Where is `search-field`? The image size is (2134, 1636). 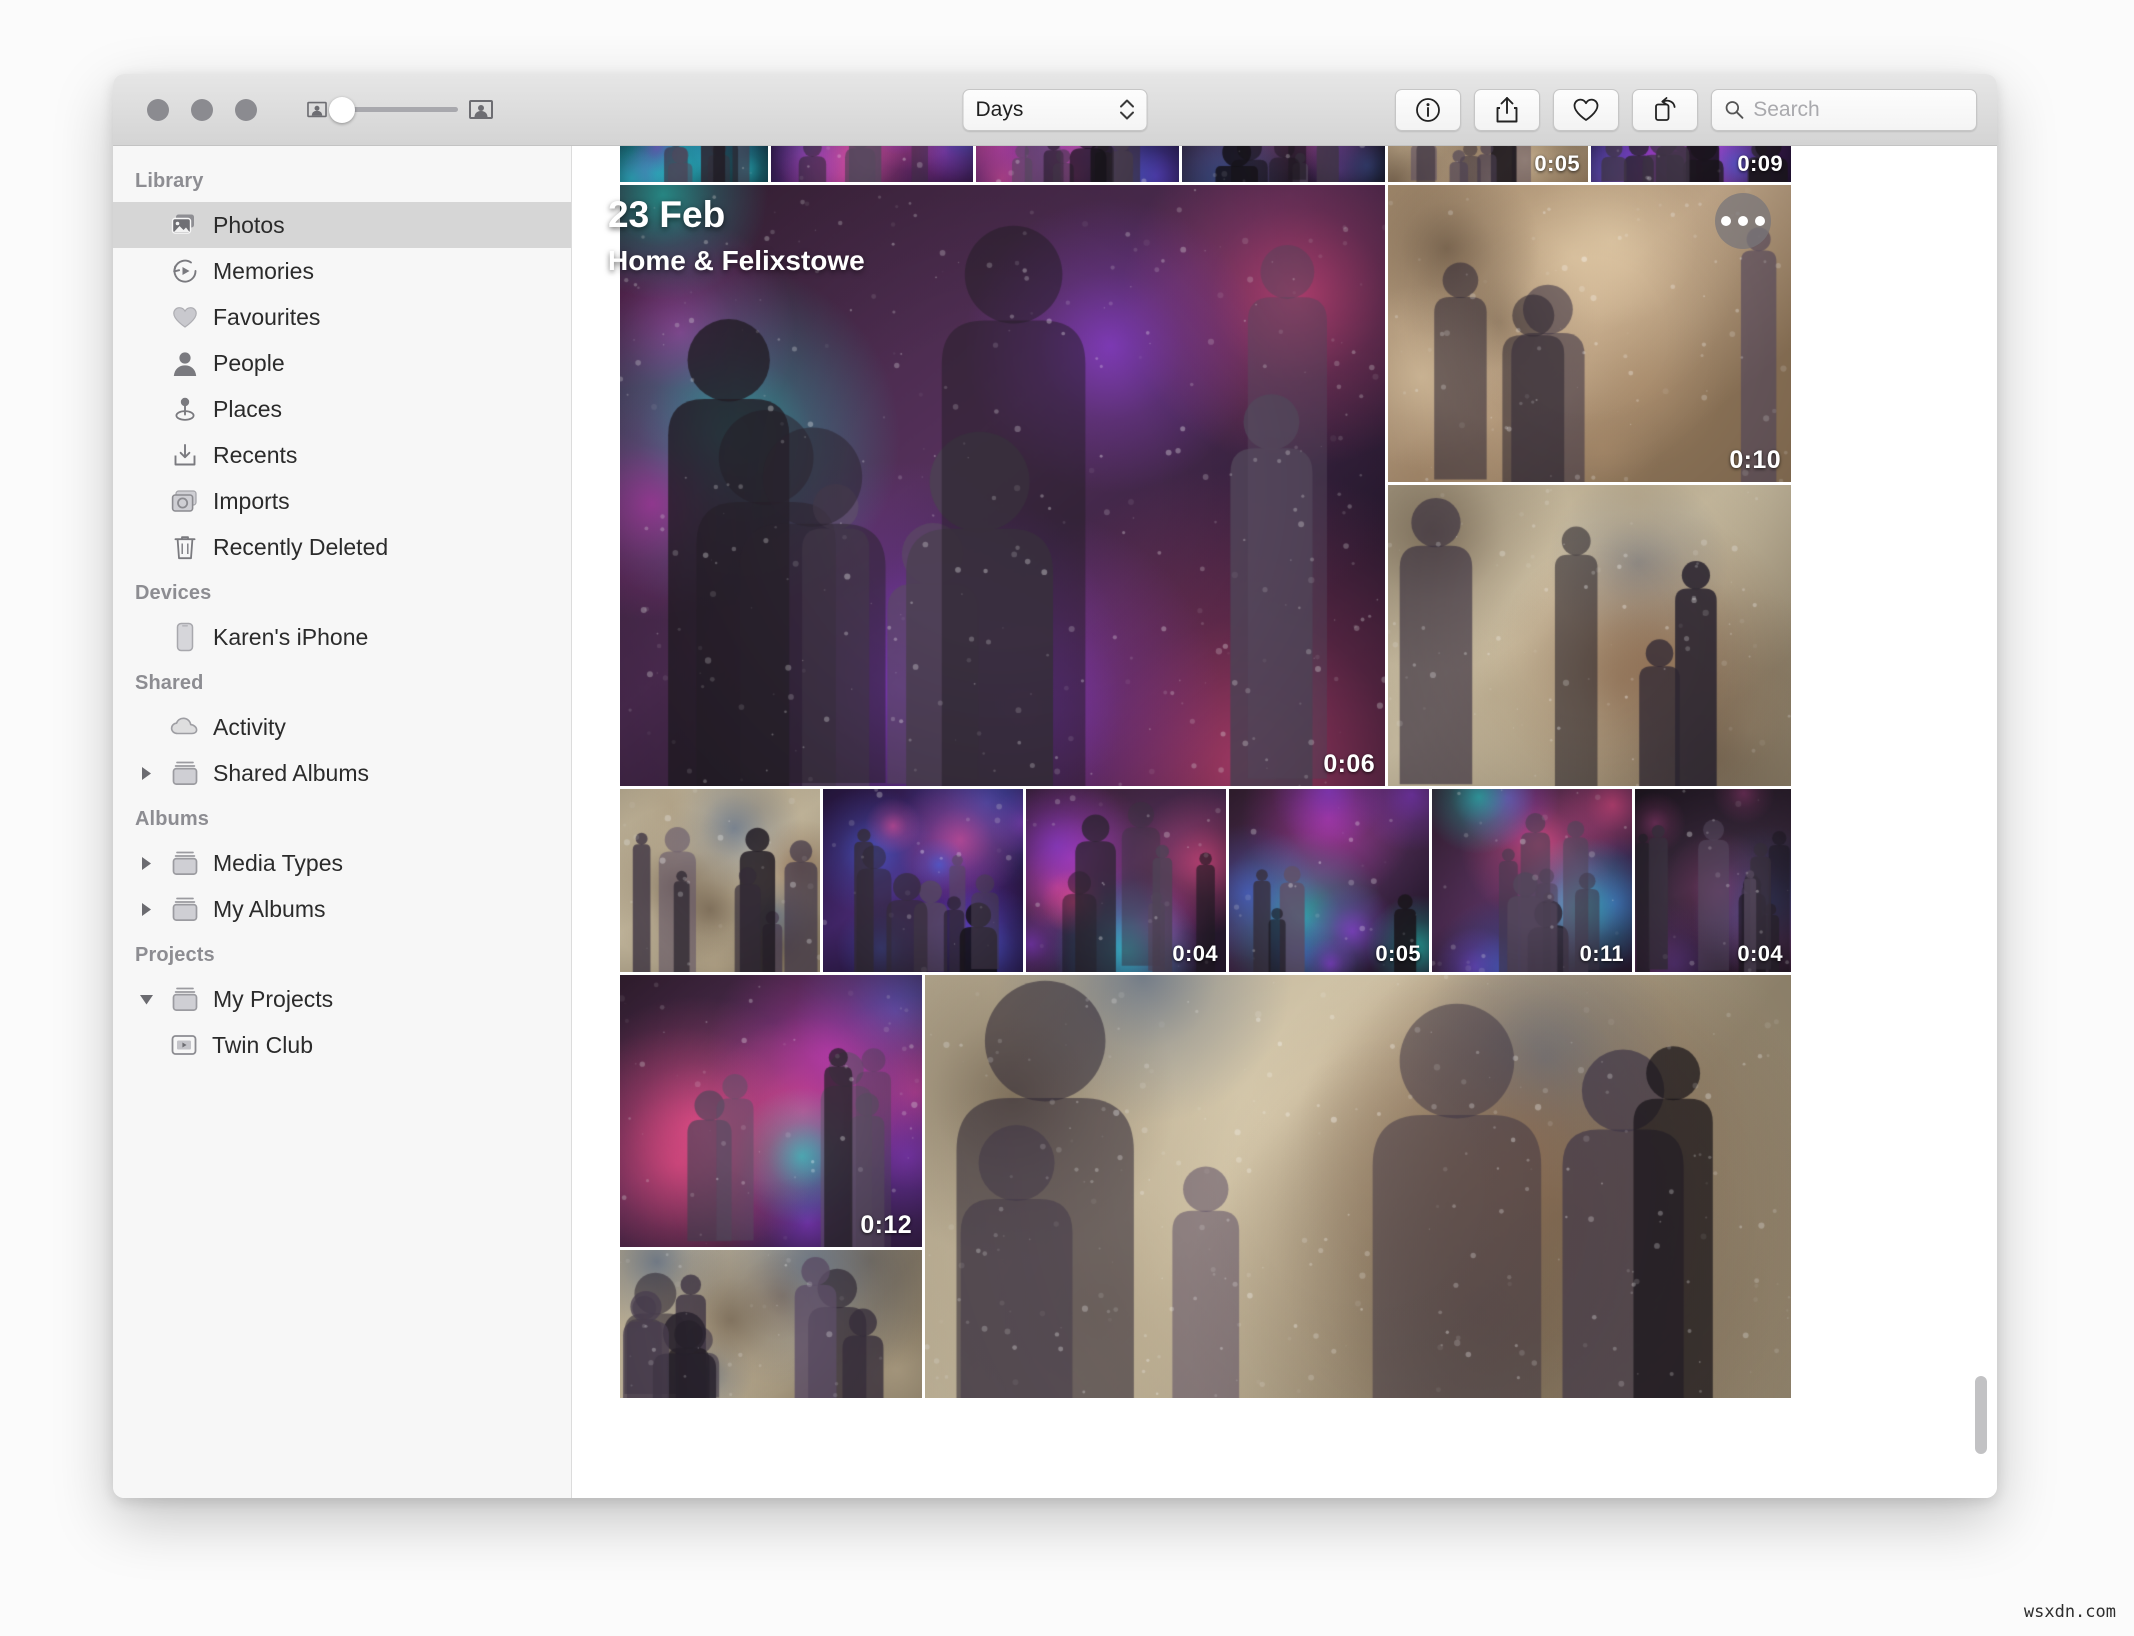
search-field is located at coordinates (1844, 109).